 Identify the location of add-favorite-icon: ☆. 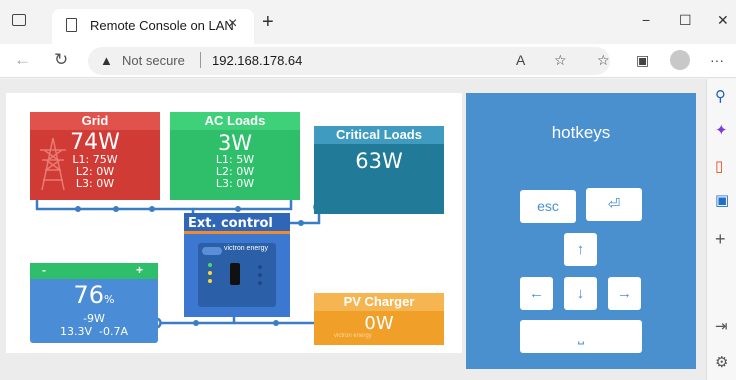
(560, 60).